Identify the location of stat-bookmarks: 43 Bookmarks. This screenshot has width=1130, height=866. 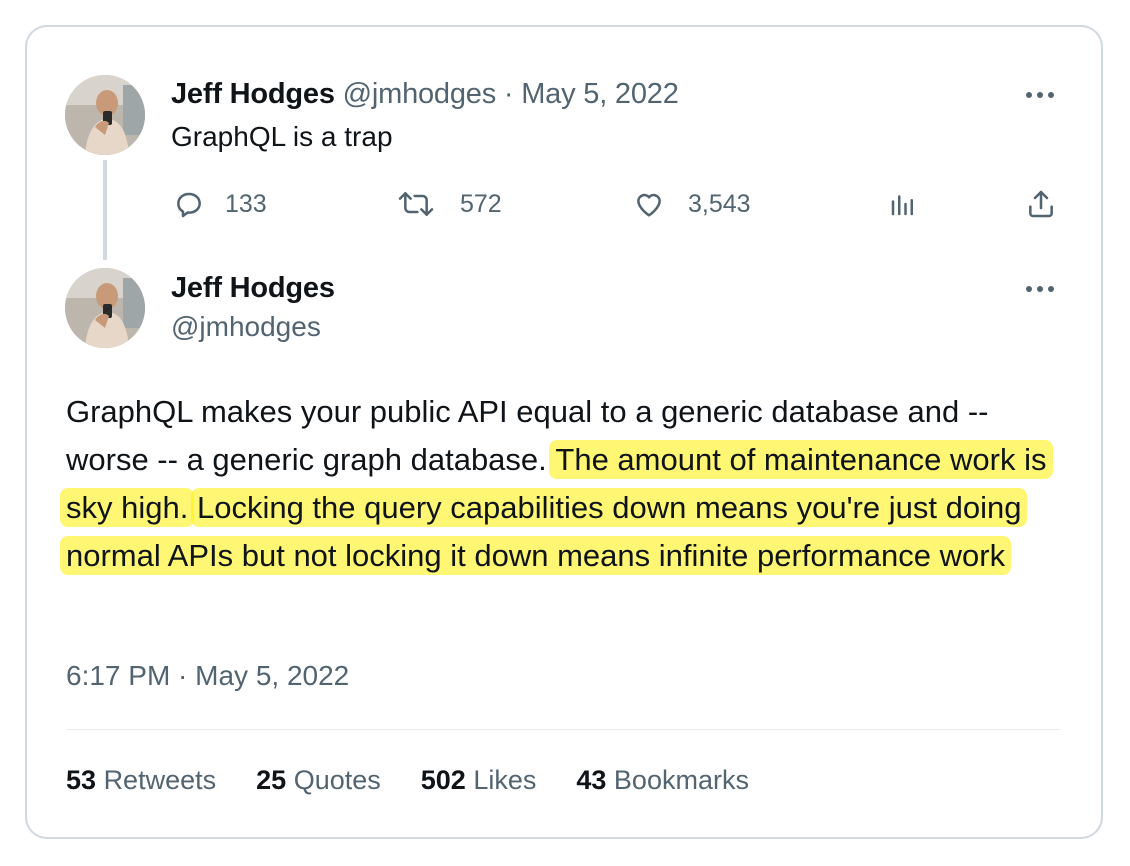
(662, 780).